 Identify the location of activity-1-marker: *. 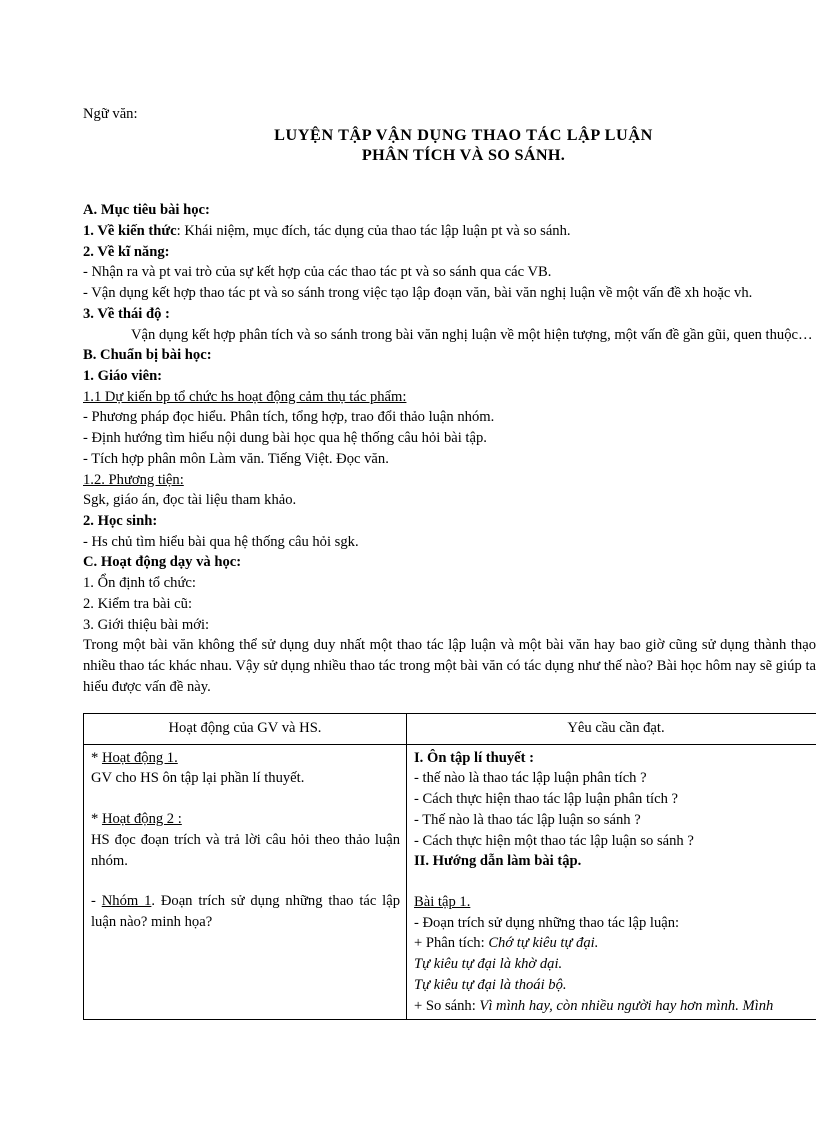
(95, 757).